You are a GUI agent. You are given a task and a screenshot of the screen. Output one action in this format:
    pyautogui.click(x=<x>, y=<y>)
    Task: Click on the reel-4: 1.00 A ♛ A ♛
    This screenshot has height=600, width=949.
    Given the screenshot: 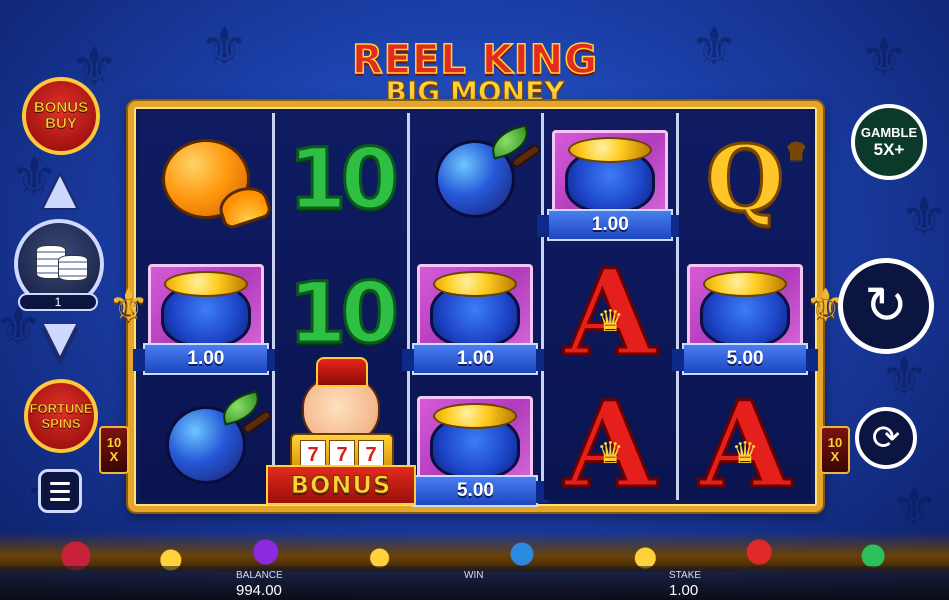 What is the action you would take?
    pyautogui.click(x=610, y=309)
    